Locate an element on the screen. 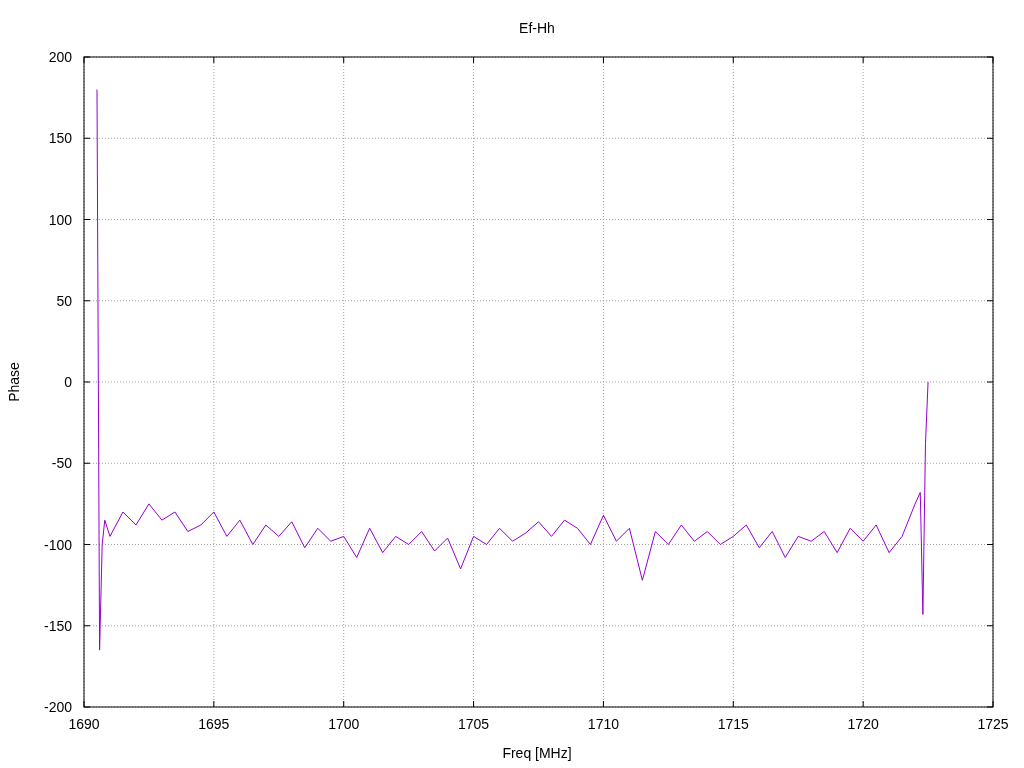 The width and height of the screenshot is (1024, 768). axis-label: Freq [MHz] is located at coordinates (537, 753).